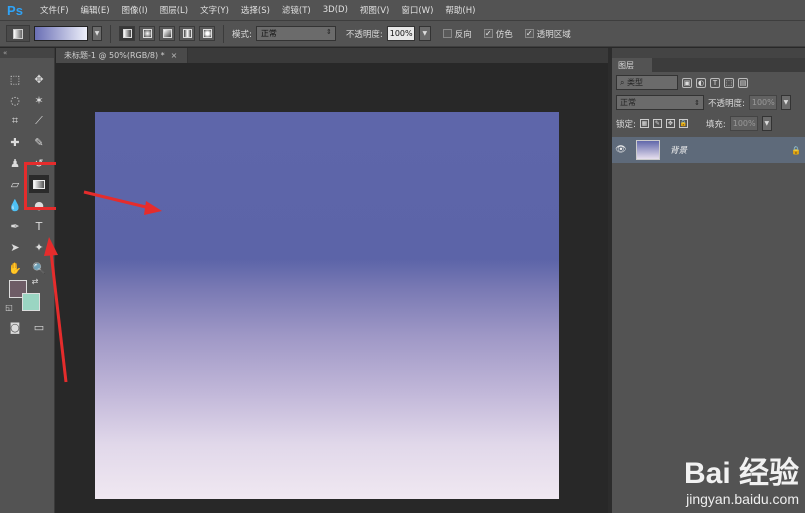  Describe the element at coordinates (95, 10) in the screenshot. I see `menu-edit: 编辑(E)` at that location.